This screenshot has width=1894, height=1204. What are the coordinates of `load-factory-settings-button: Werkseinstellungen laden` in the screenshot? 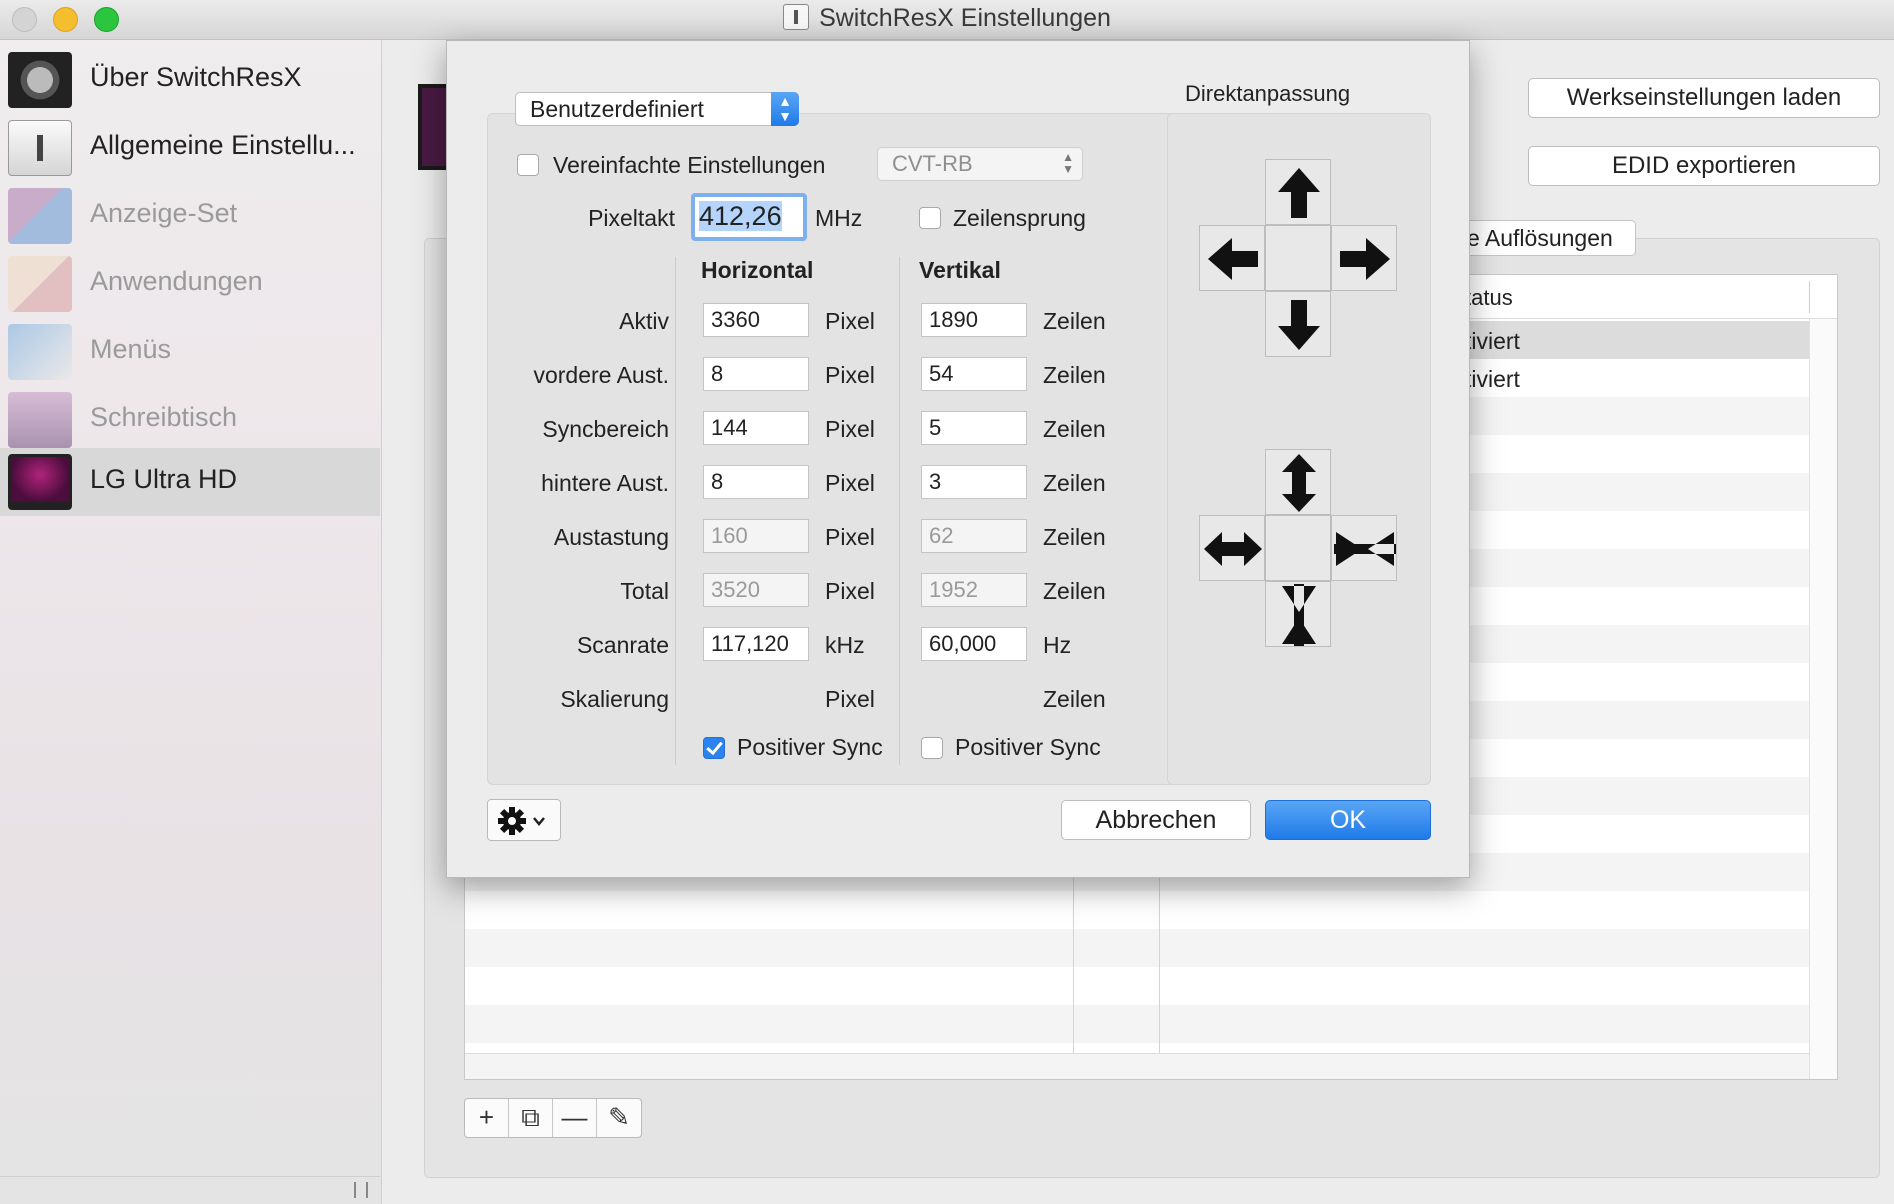 It's located at (1704, 98).